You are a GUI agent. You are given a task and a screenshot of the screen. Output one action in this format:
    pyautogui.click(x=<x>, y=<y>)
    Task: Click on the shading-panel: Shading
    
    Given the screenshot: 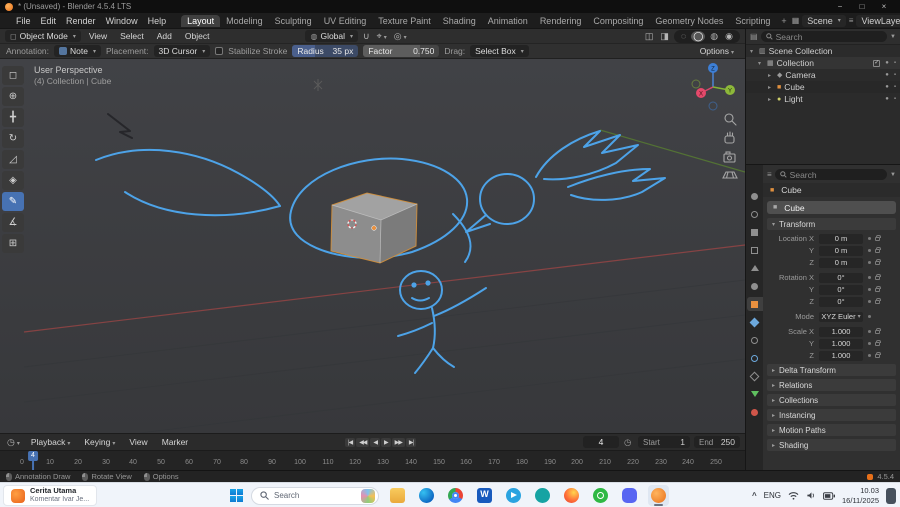 What is the action you would take?
    pyautogui.click(x=831, y=445)
    